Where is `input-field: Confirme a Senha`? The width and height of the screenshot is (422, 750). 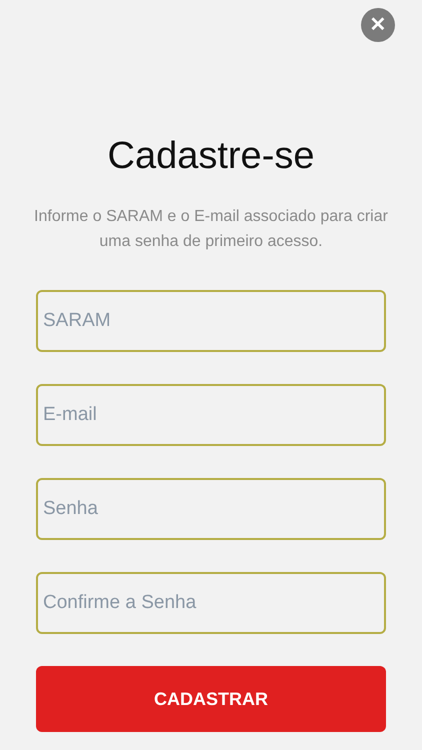 input-field: Confirme a Senha is located at coordinates (211, 603).